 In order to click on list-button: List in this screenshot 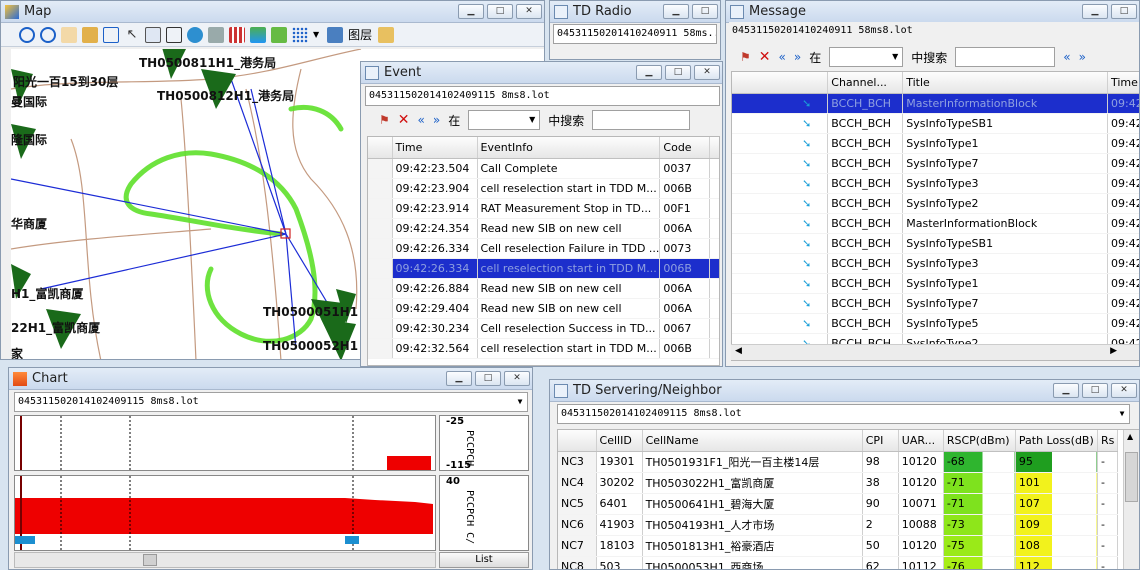, I will do `click(484, 560)`.